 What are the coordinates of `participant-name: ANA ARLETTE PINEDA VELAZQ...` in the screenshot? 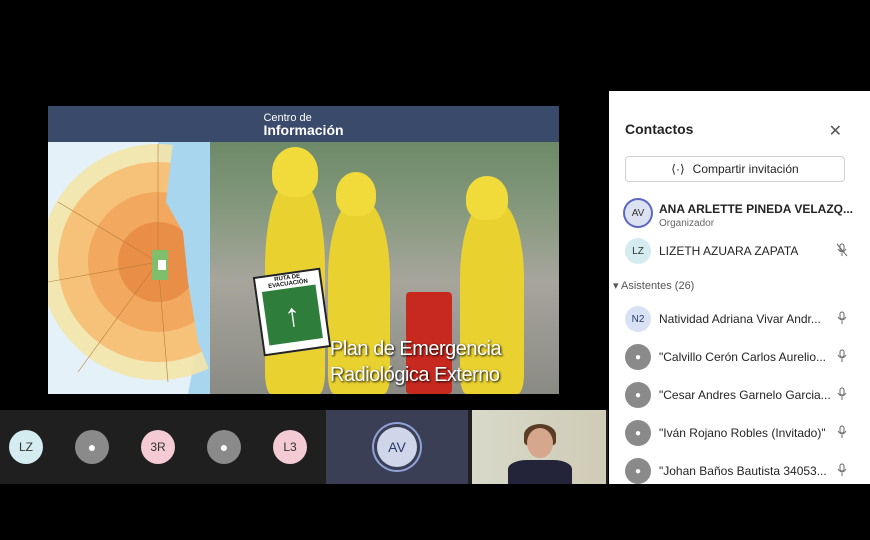 It's located at (756, 209).